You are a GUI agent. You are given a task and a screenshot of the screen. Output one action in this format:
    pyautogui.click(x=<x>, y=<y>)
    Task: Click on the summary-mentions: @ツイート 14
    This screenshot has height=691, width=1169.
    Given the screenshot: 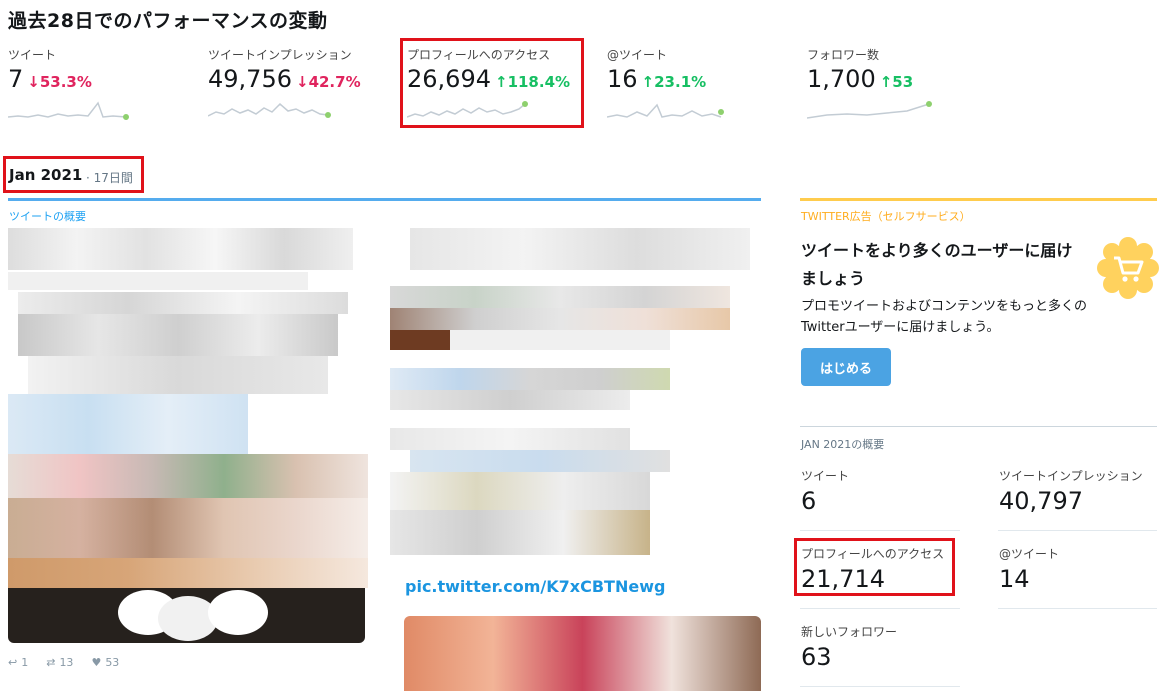 What is the action you would take?
    pyautogui.click(x=1029, y=569)
    